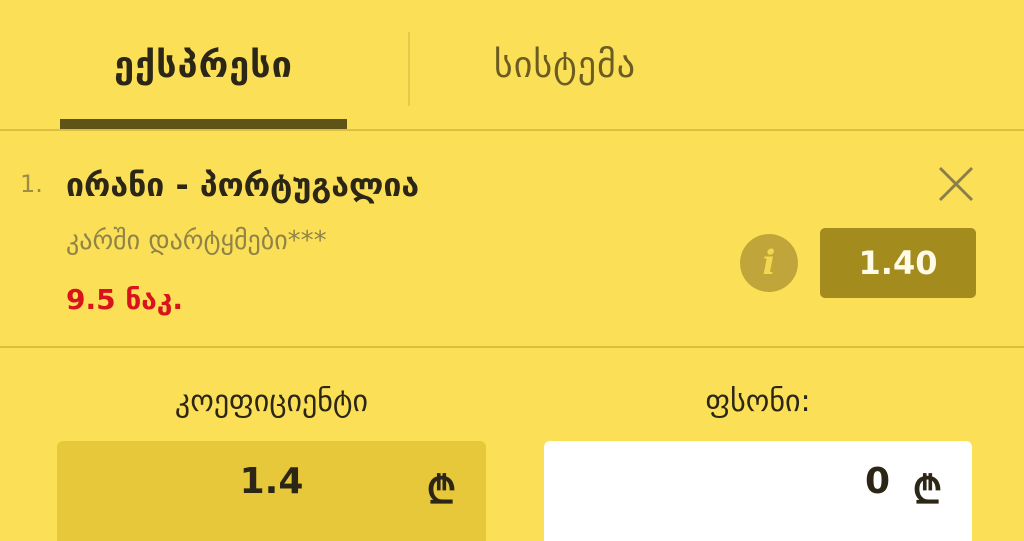  Describe the element at coordinates (196, 241) in the screenshot. I see `bet-market: კარში დარტყმები***` at that location.